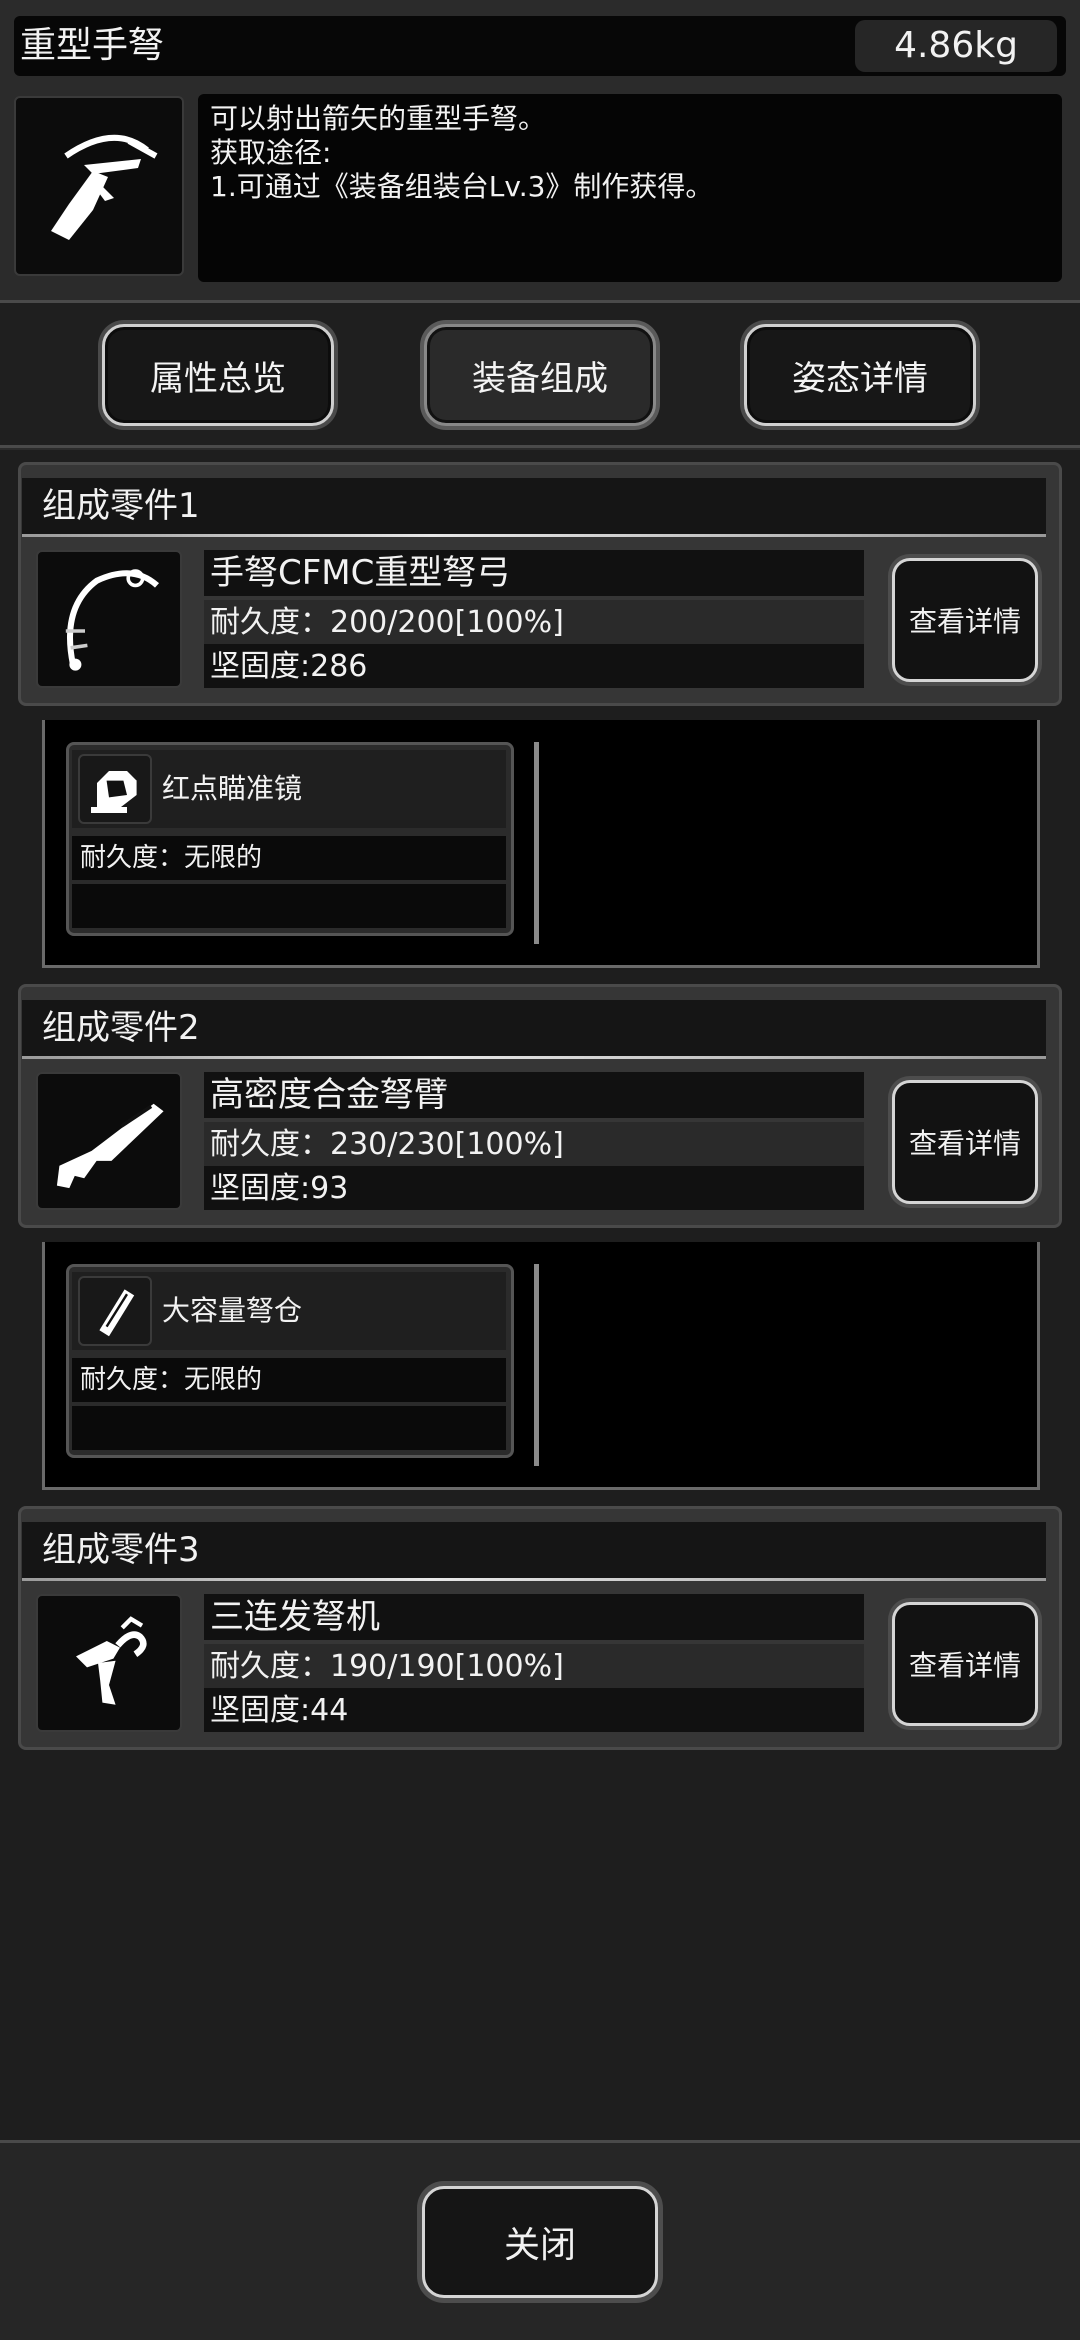 This screenshot has height=2340, width=1080. What do you see at coordinates (218, 375) in the screenshot?
I see `tab-attributes-overview: 属性总览` at bounding box center [218, 375].